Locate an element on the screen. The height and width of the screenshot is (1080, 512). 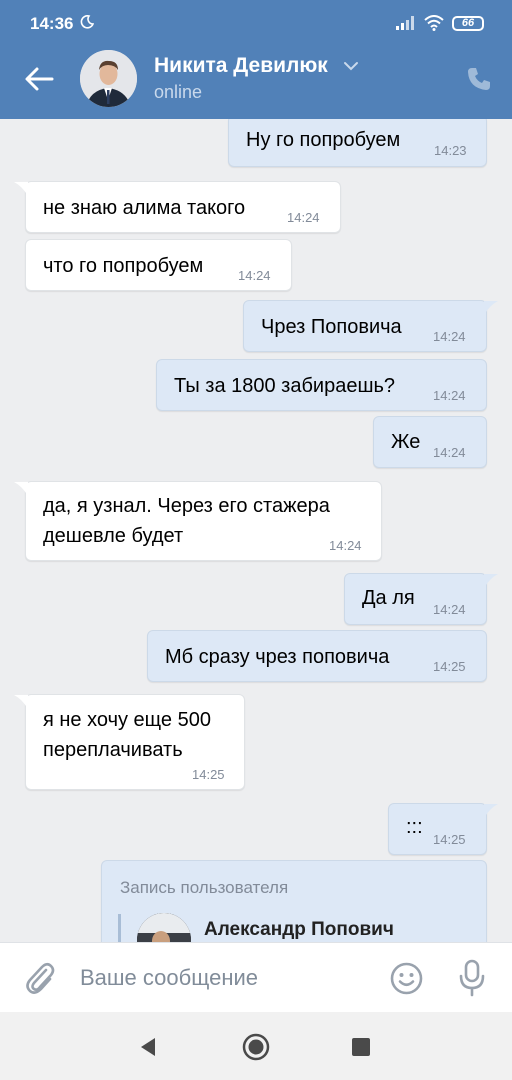
message-time: 14:23 is located at coordinates (450, 150).